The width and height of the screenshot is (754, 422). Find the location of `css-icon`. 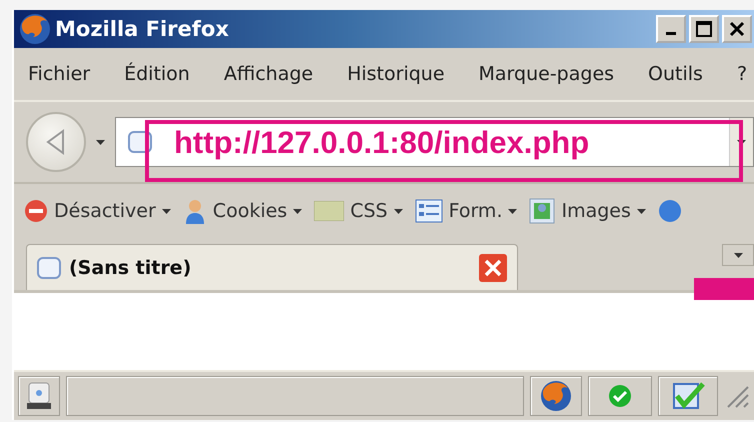

css-icon is located at coordinates (329, 211).